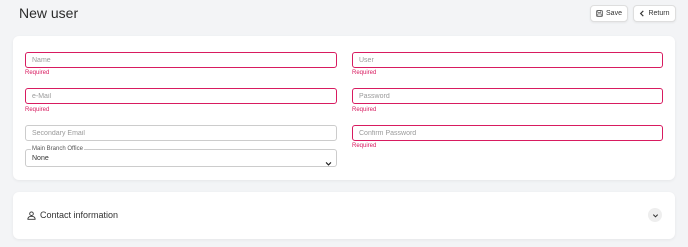 The image size is (688, 247). What do you see at coordinates (364, 146) in the screenshot?
I see `confirm-password-error: Required` at bounding box center [364, 146].